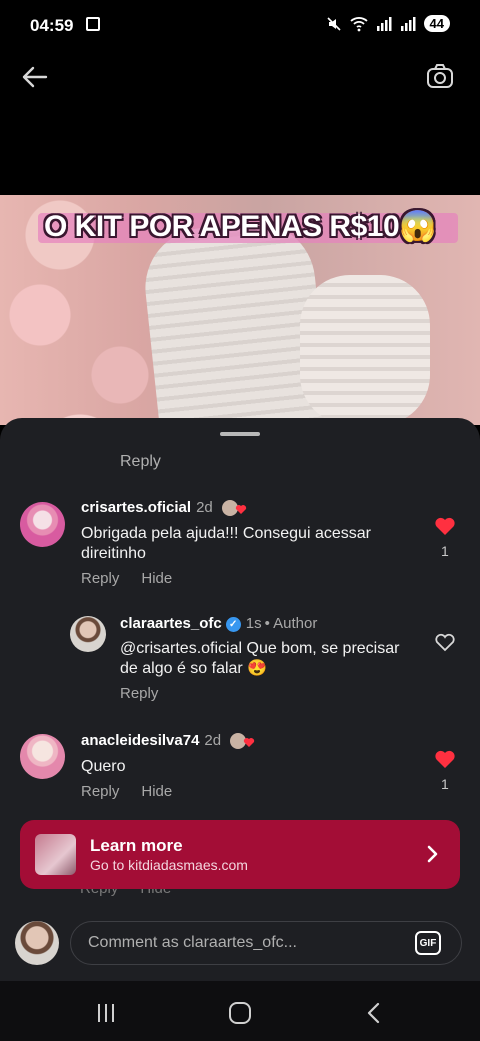 The width and height of the screenshot is (480, 1041). What do you see at coordinates (433, 854) in the screenshot?
I see `chevron-right-icon` at bounding box center [433, 854].